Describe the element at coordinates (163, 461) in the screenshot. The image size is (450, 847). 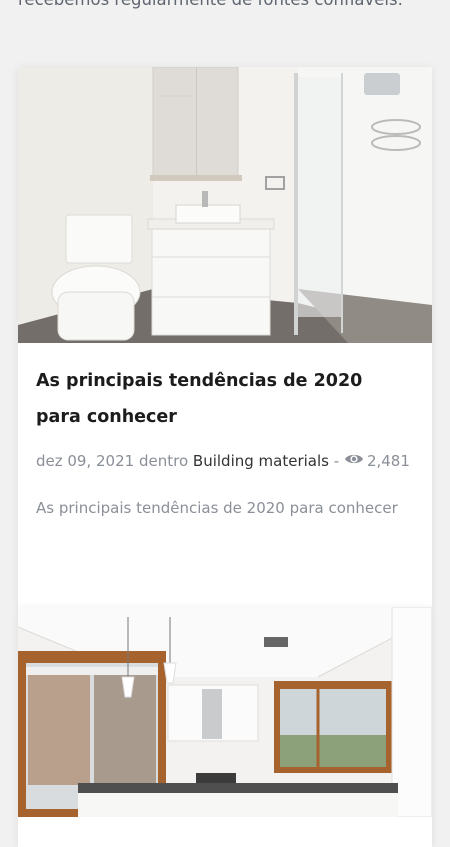
I see `post-in-label: dentro` at that location.